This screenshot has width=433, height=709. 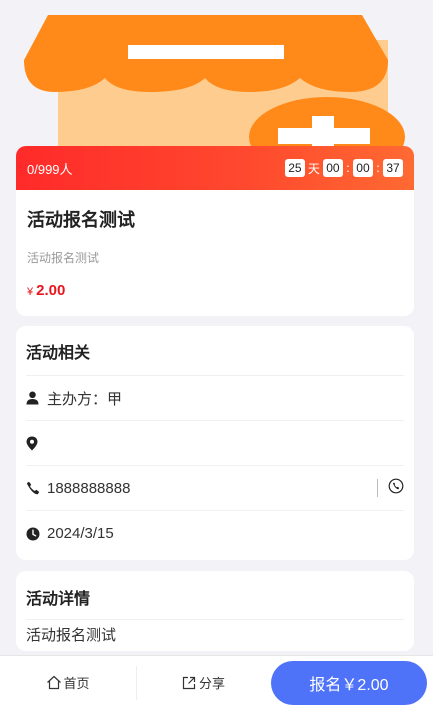 I want to click on countdown-hours: 00, so click(x=332, y=168).